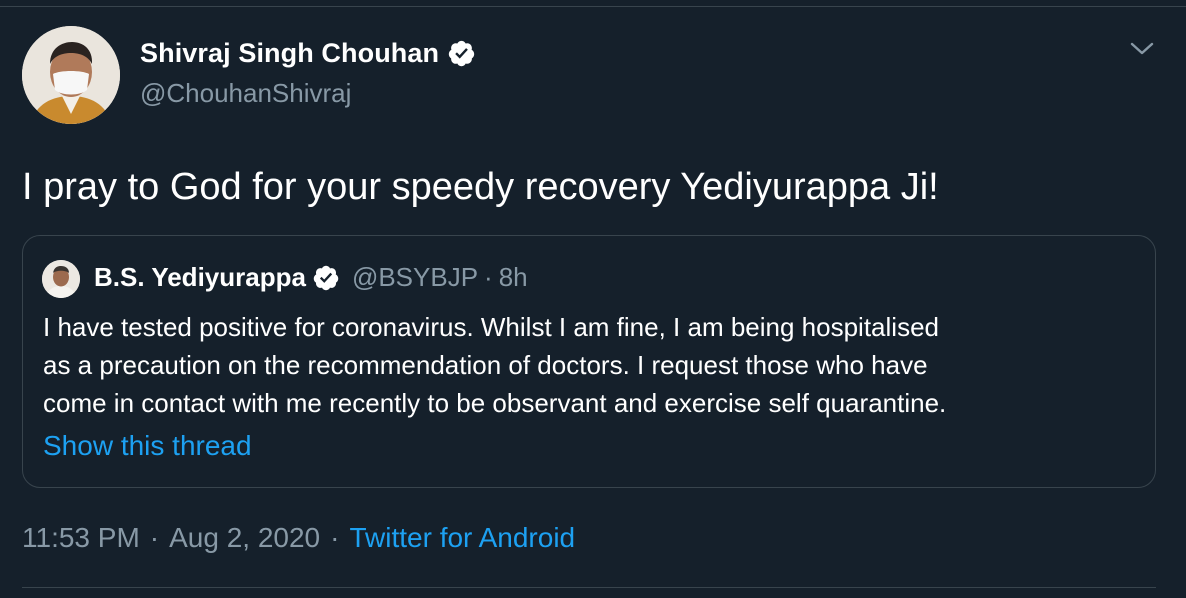  I want to click on author-handle: @ChouhanShivraj, so click(245, 93).